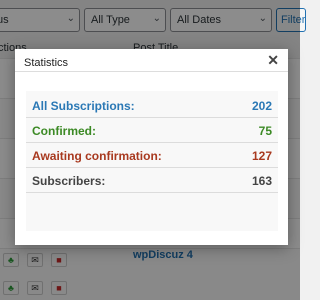 The image size is (320, 300). Describe the element at coordinates (46, 63) in the screenshot. I see `dialog-title: Statistics` at that location.